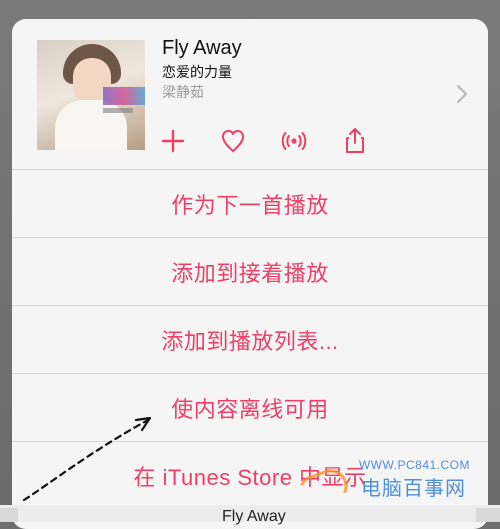  Describe the element at coordinates (462, 94) in the screenshot. I see `chevron-right-icon` at that location.